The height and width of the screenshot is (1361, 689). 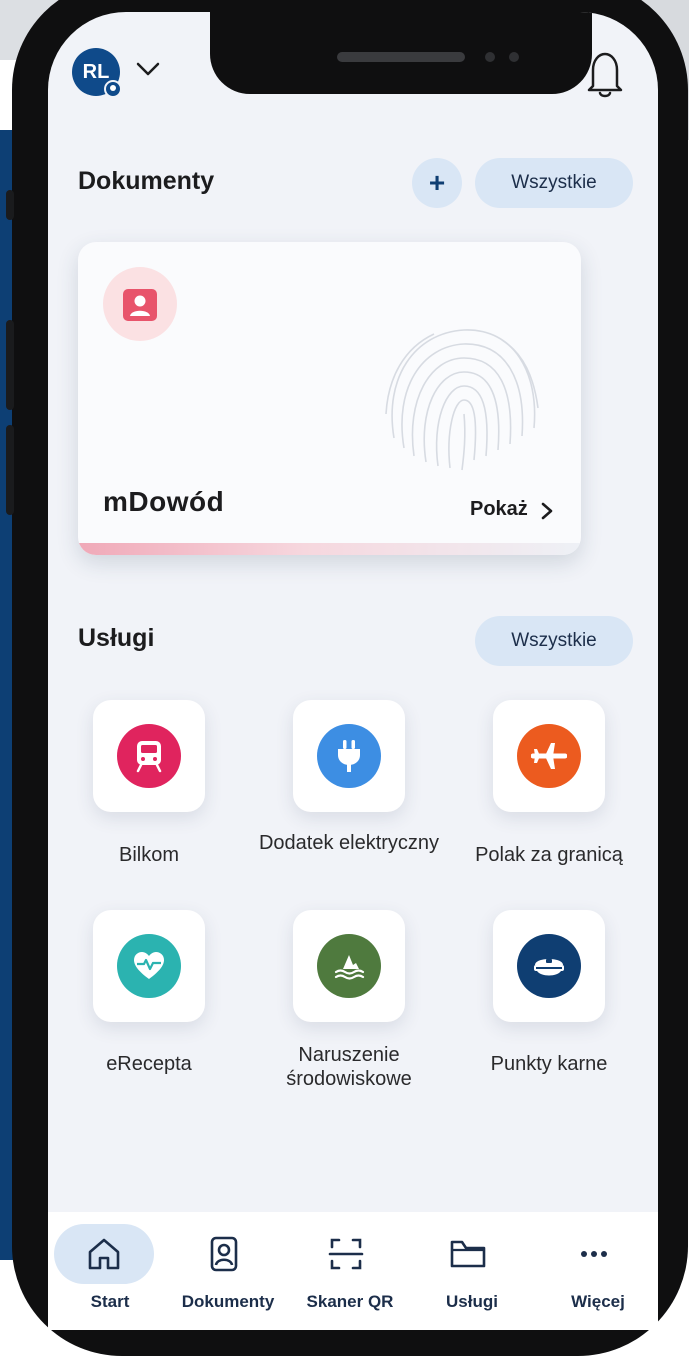 I want to click on id-badge-icon, so click(x=224, y=1254).